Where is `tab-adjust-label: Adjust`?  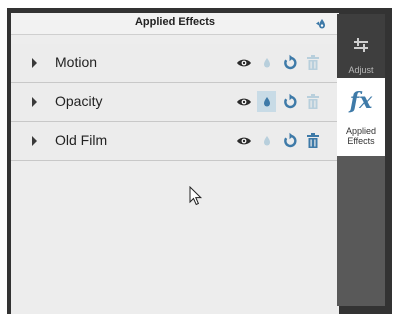
tab-adjust-label: Adjust is located at coordinates (361, 70).